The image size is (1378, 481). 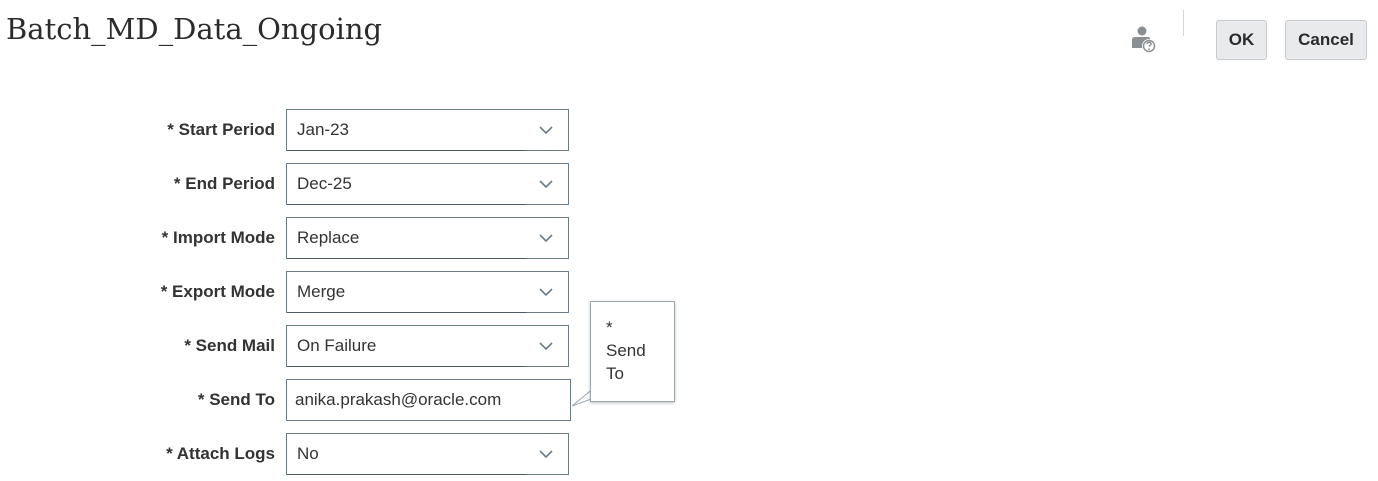 I want to click on ok-button: OK, so click(x=1241, y=40).